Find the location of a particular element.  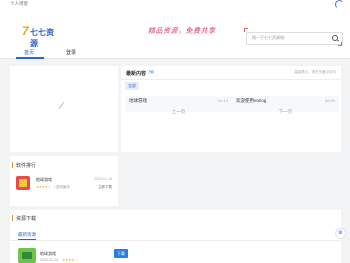

app-date: 2023-01-16 is located at coordinates (103, 179).